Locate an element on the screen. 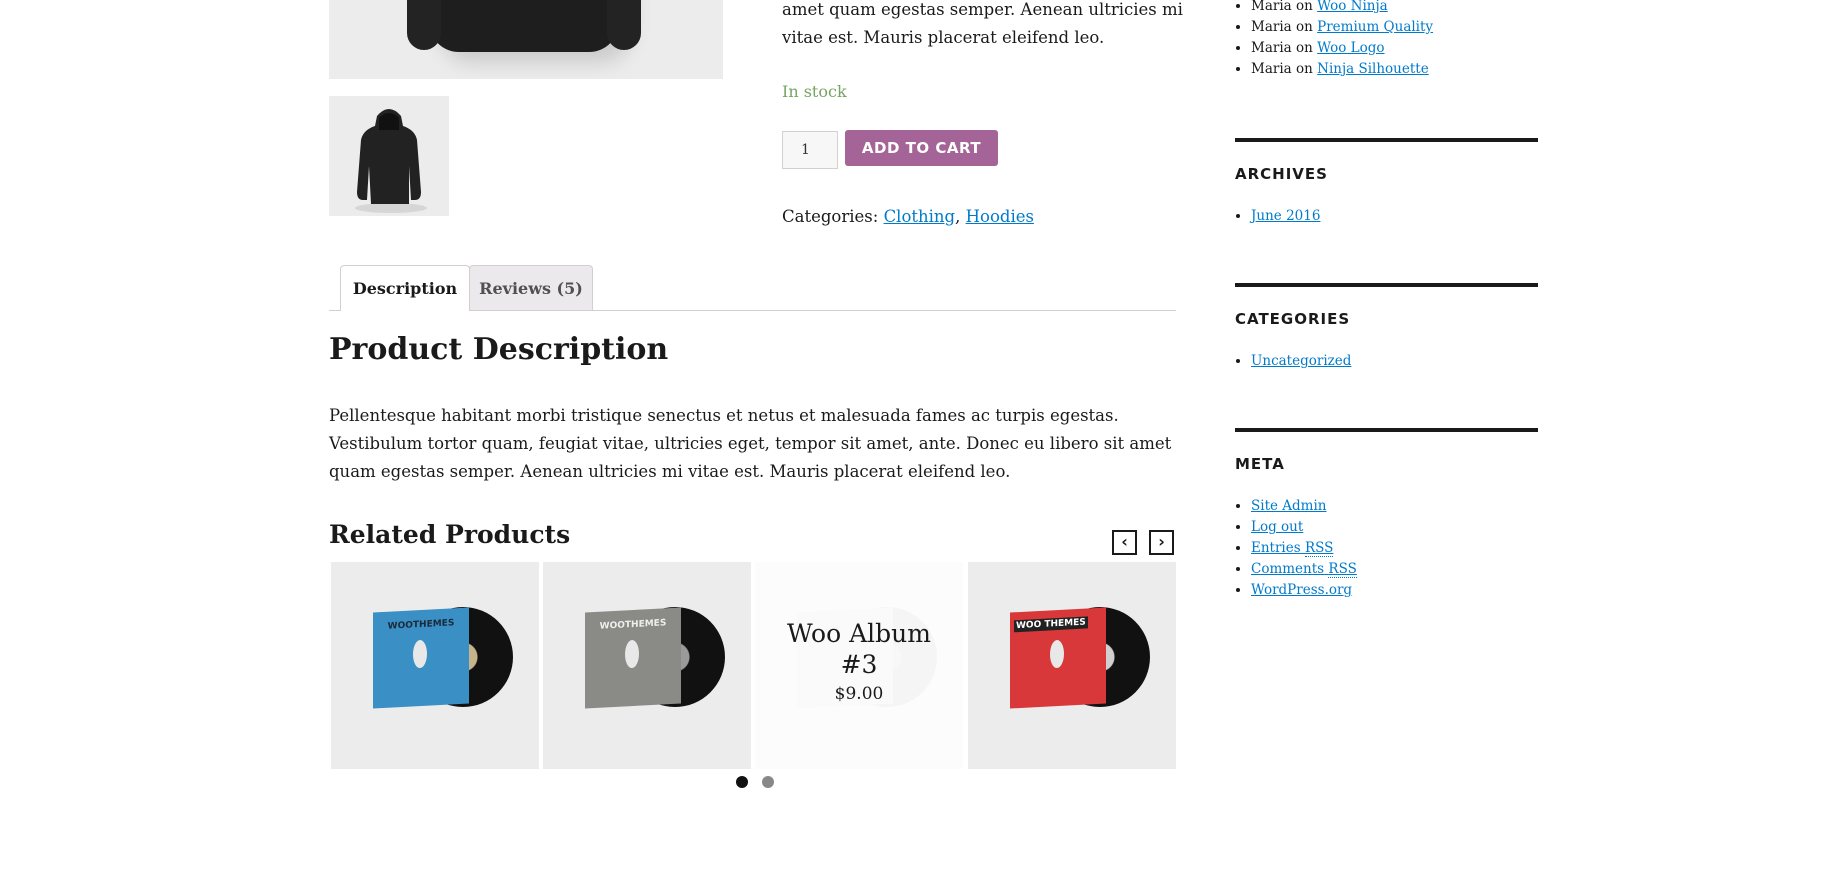 The image size is (1842, 885). tab-reviews: Reviews (5) is located at coordinates (531, 287).